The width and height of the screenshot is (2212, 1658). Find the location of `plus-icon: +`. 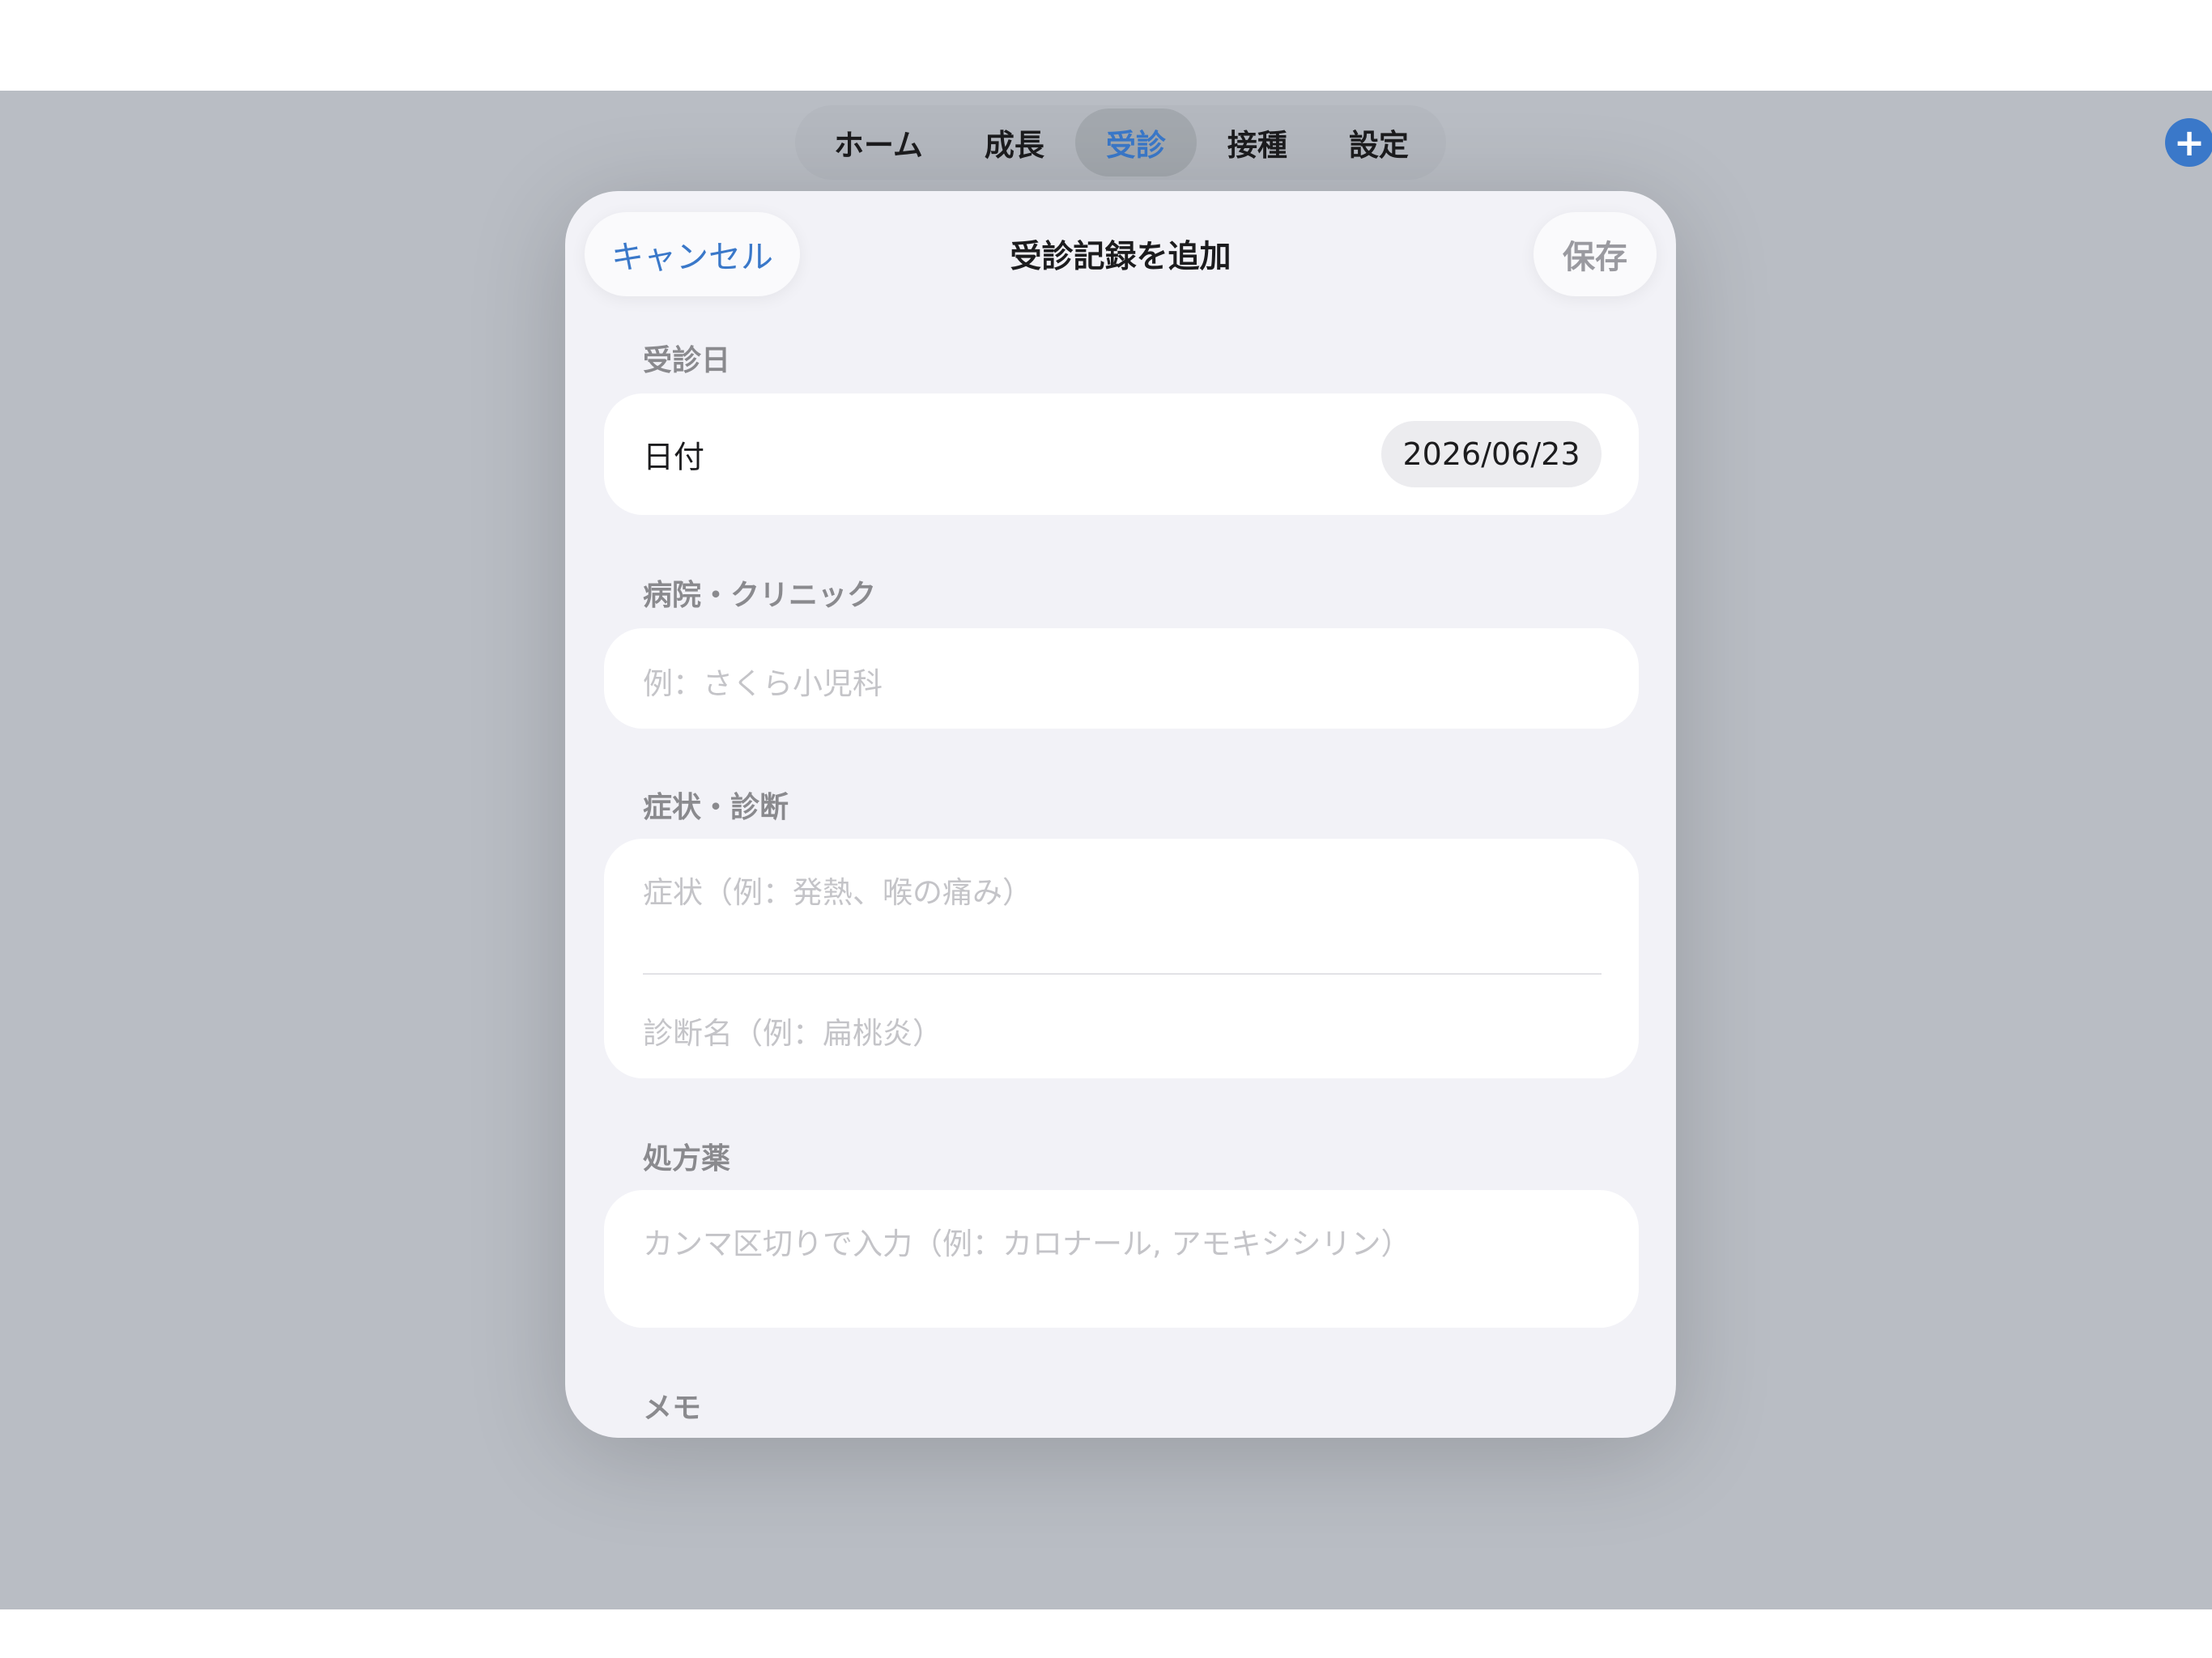

plus-icon: + is located at coordinates (2189, 142).